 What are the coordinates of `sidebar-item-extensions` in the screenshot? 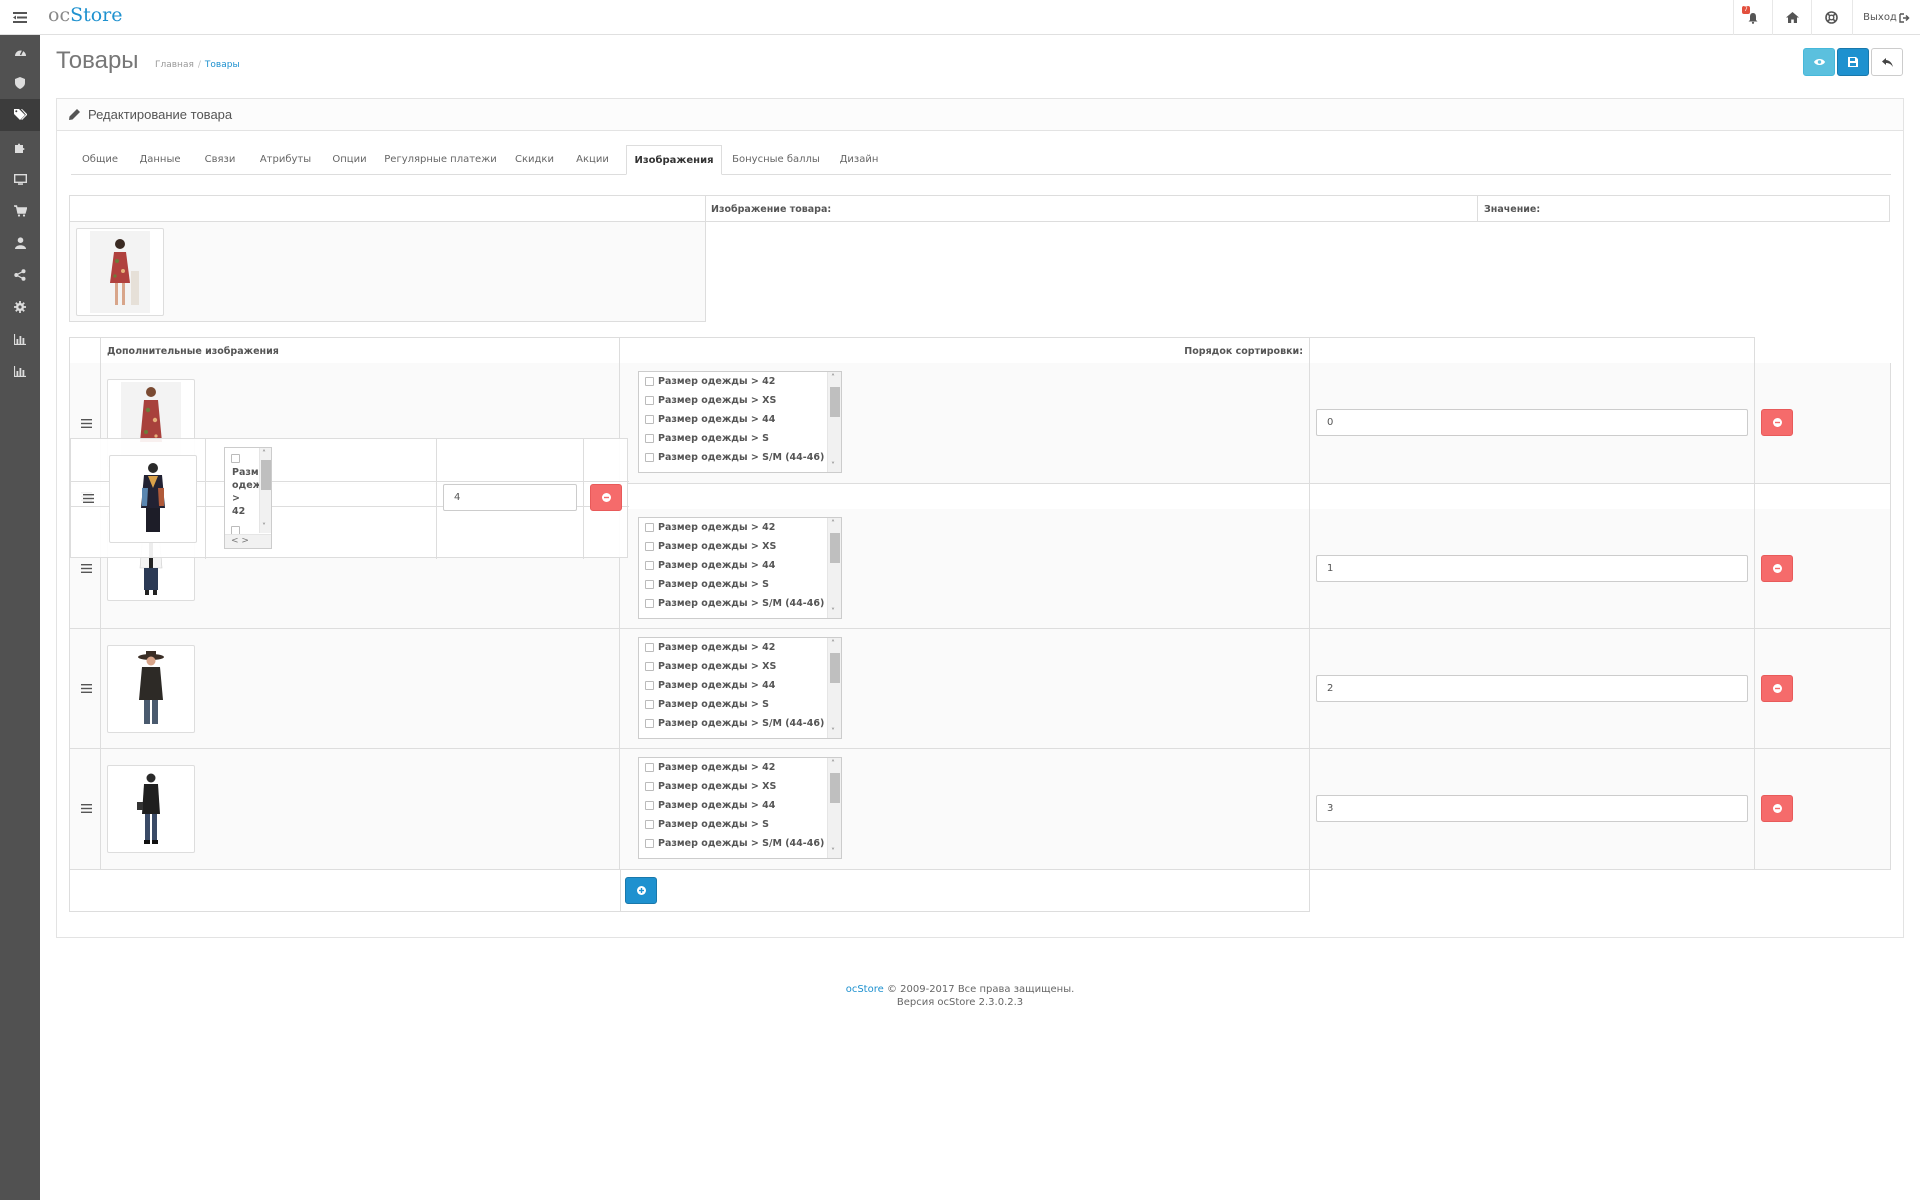 It's located at (20, 147).